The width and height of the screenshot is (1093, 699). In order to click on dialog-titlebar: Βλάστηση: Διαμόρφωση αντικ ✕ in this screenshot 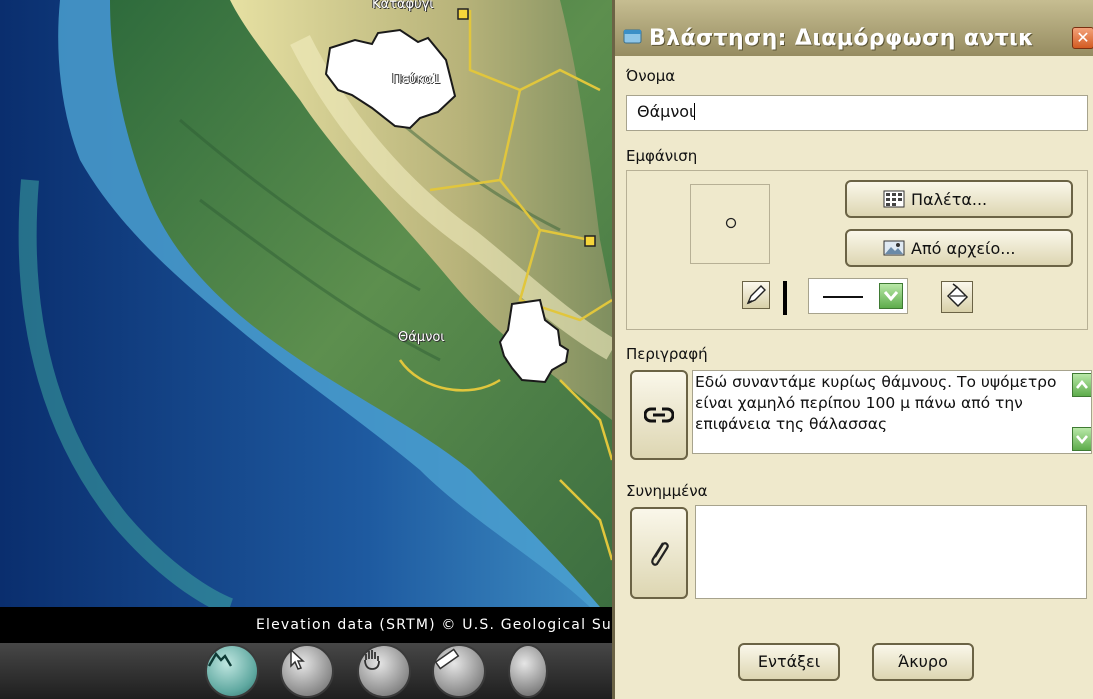, I will do `click(854, 28)`.